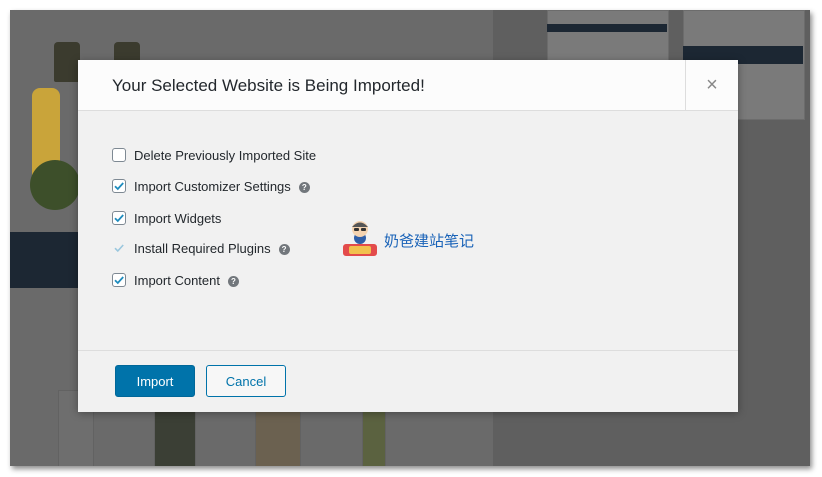  I want to click on option-label: Install Required Plugins, so click(202, 248).